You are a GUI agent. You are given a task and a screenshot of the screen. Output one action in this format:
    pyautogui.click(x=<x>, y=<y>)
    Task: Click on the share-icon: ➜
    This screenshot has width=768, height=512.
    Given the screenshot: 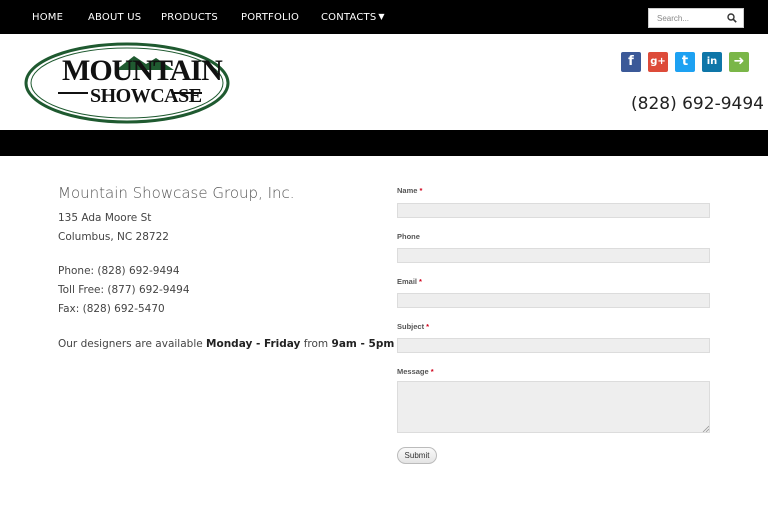 What is the action you would take?
    pyautogui.click(x=739, y=62)
    